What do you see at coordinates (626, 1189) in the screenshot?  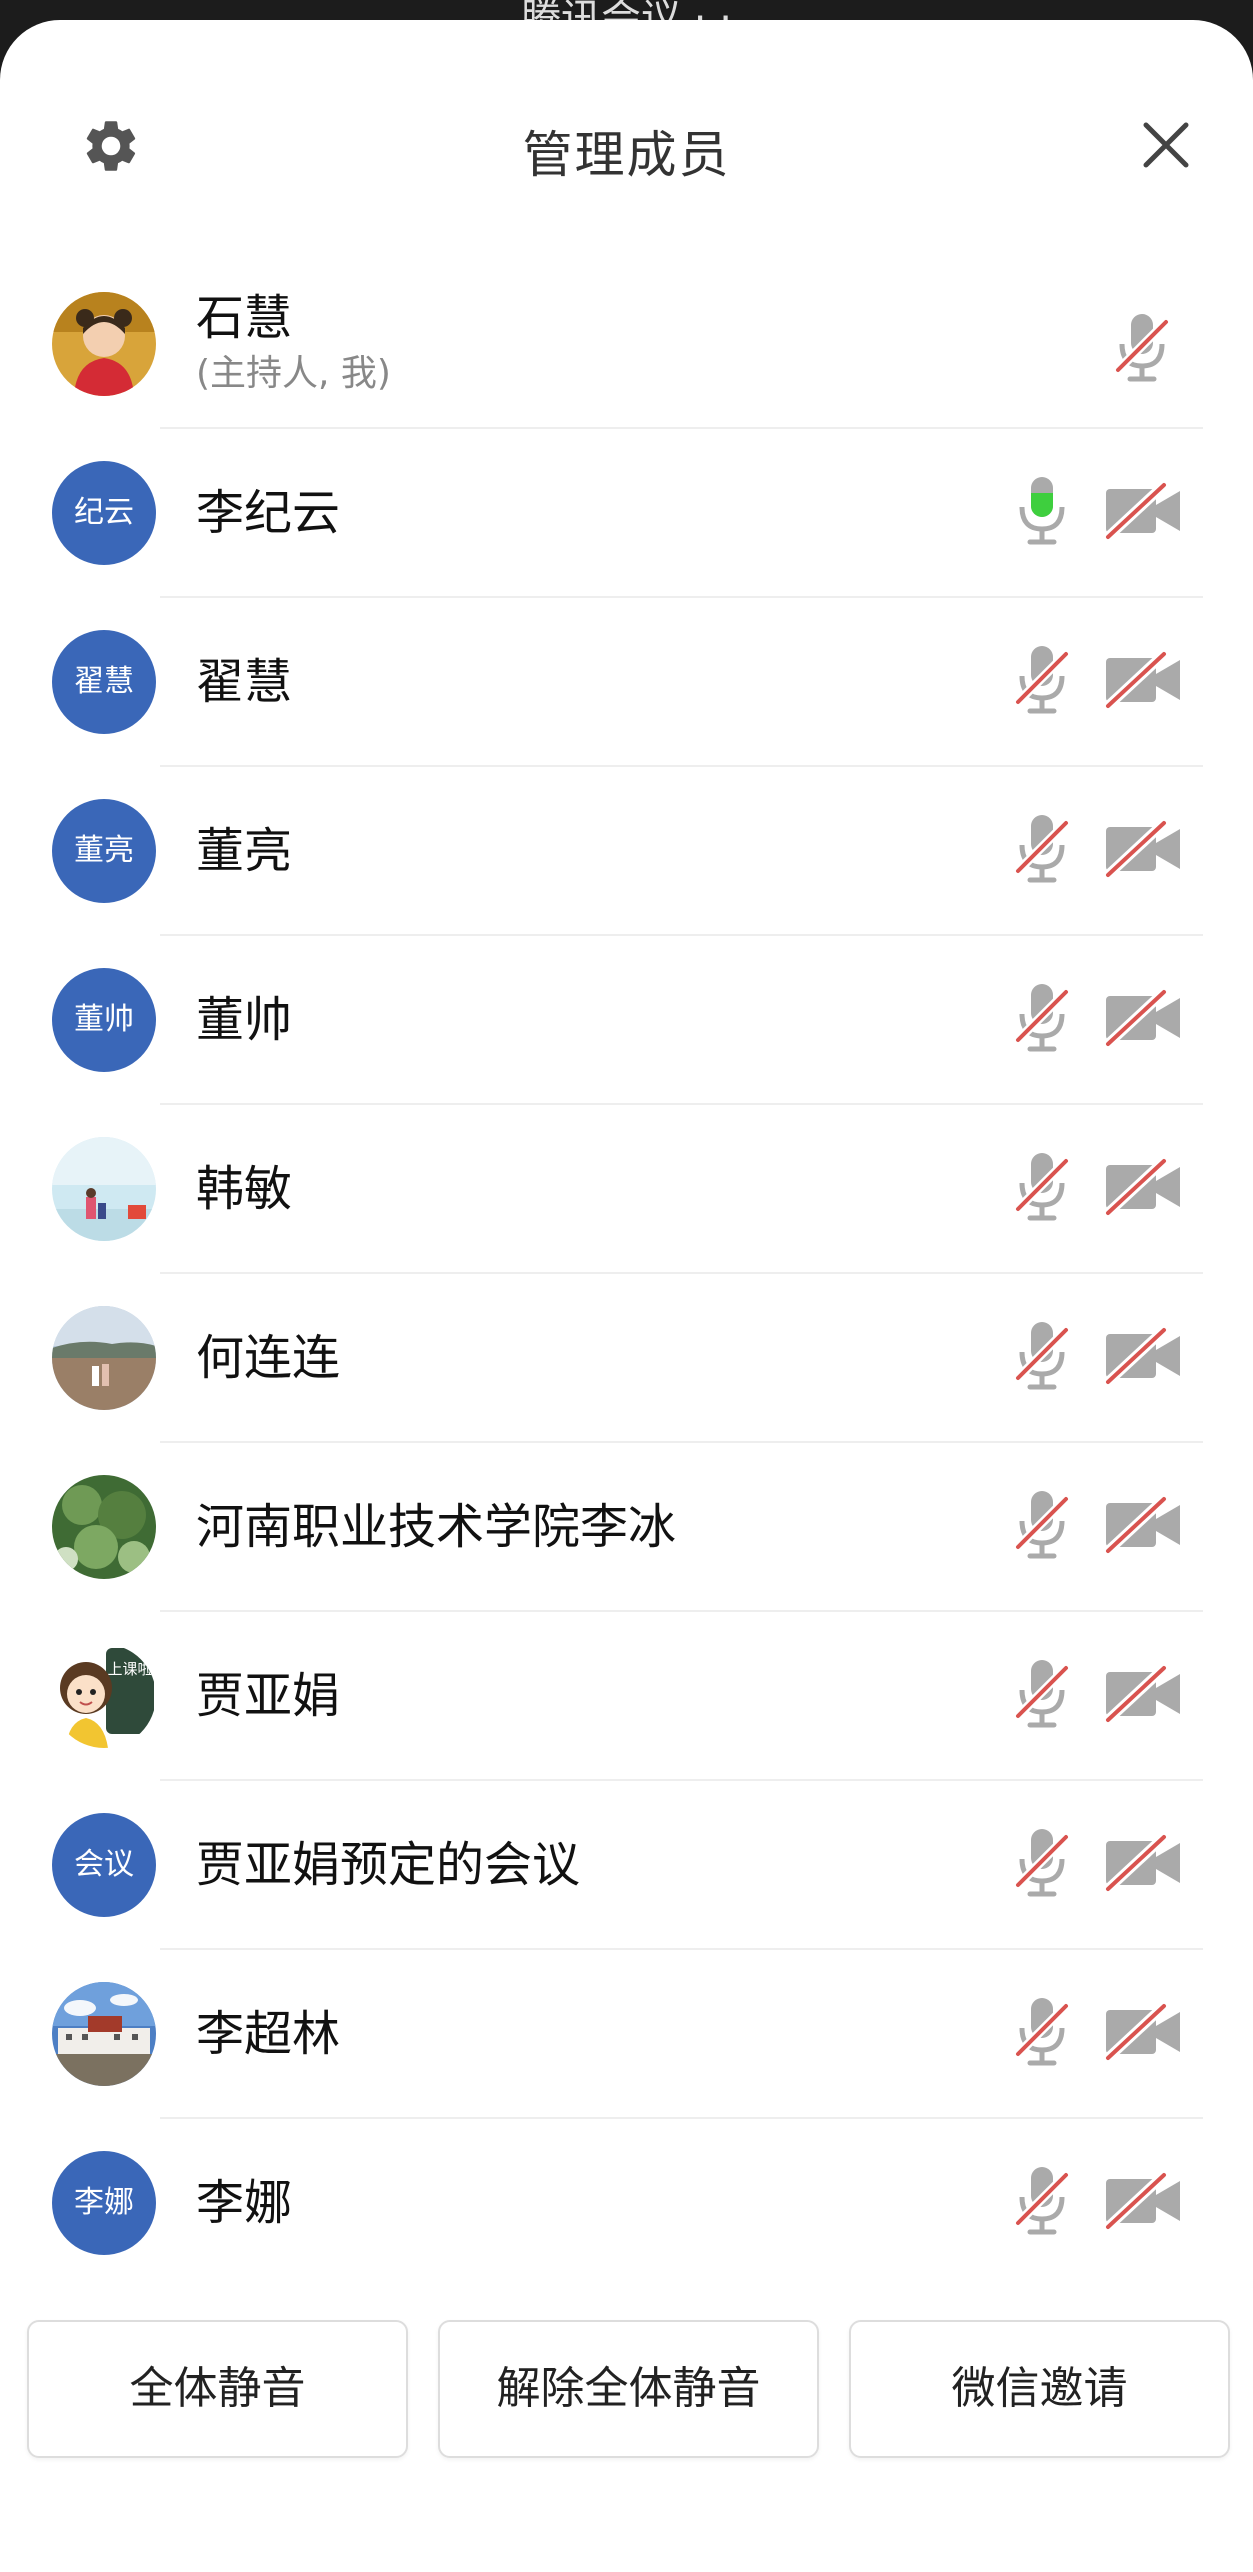 I see `member-row: 韩敏` at bounding box center [626, 1189].